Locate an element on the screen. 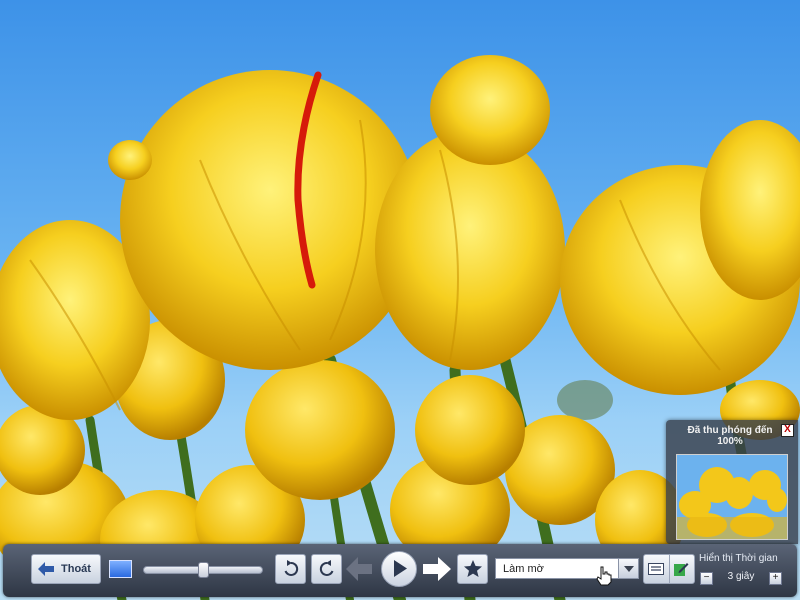 This screenshot has width=800, height=600. favorite-button is located at coordinates (472, 569).